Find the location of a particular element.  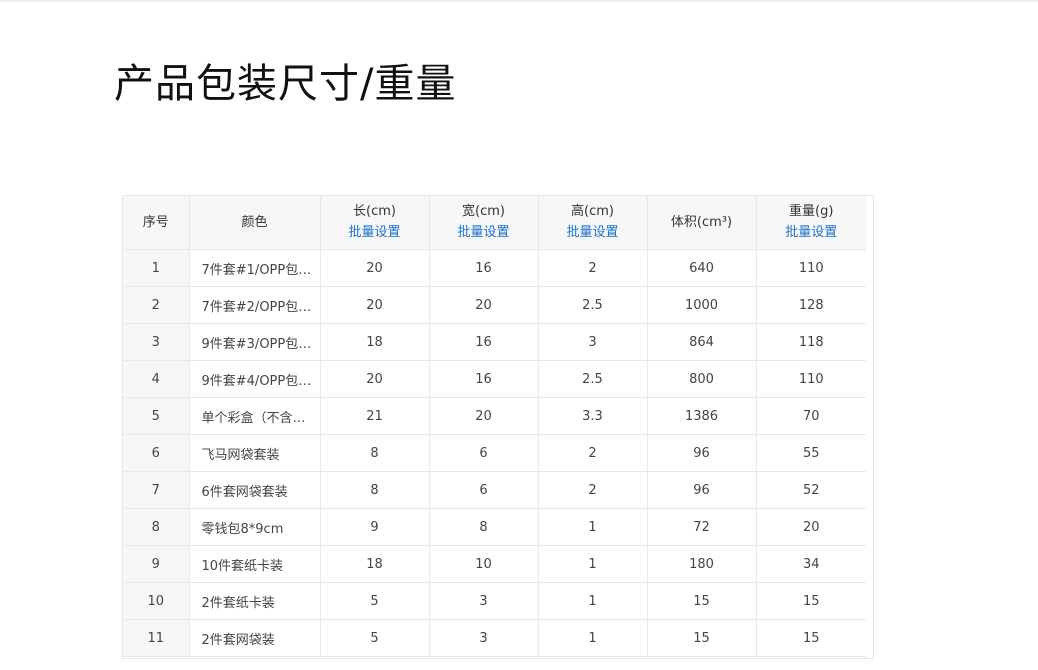

header-index: 序号 is located at coordinates (156, 223).